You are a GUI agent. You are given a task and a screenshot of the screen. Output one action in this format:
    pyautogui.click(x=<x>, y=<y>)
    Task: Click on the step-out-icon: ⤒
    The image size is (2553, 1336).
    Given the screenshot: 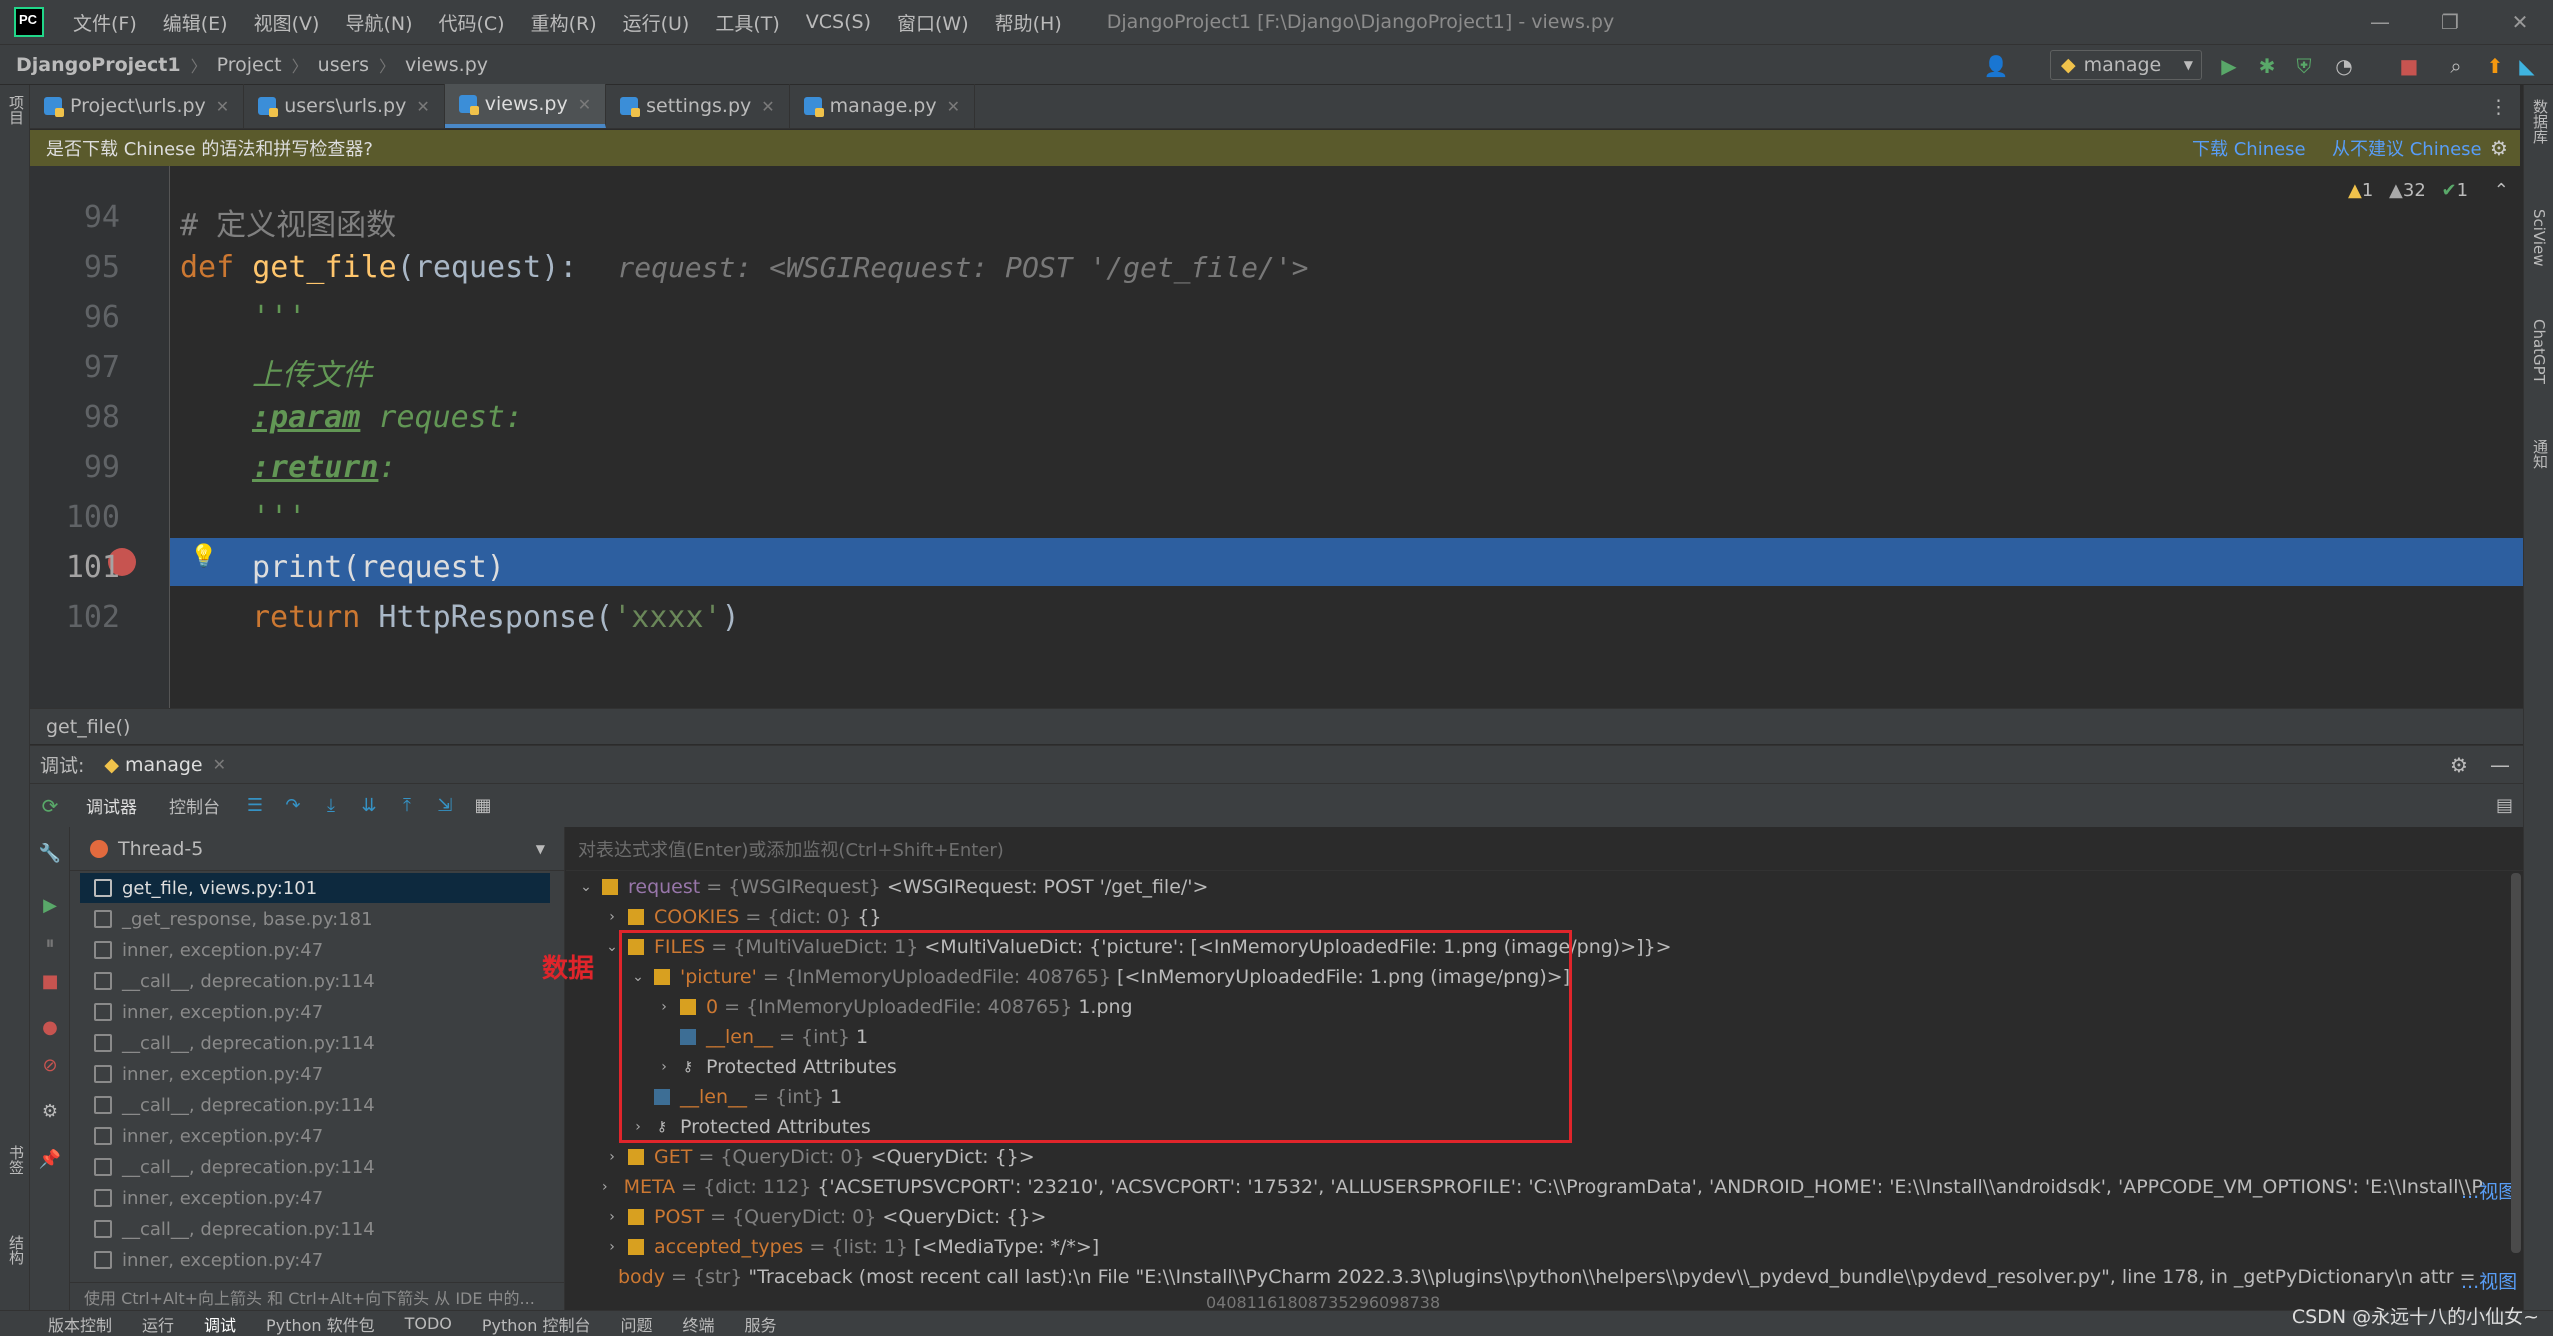 What is the action you would take?
    pyautogui.click(x=407, y=806)
    